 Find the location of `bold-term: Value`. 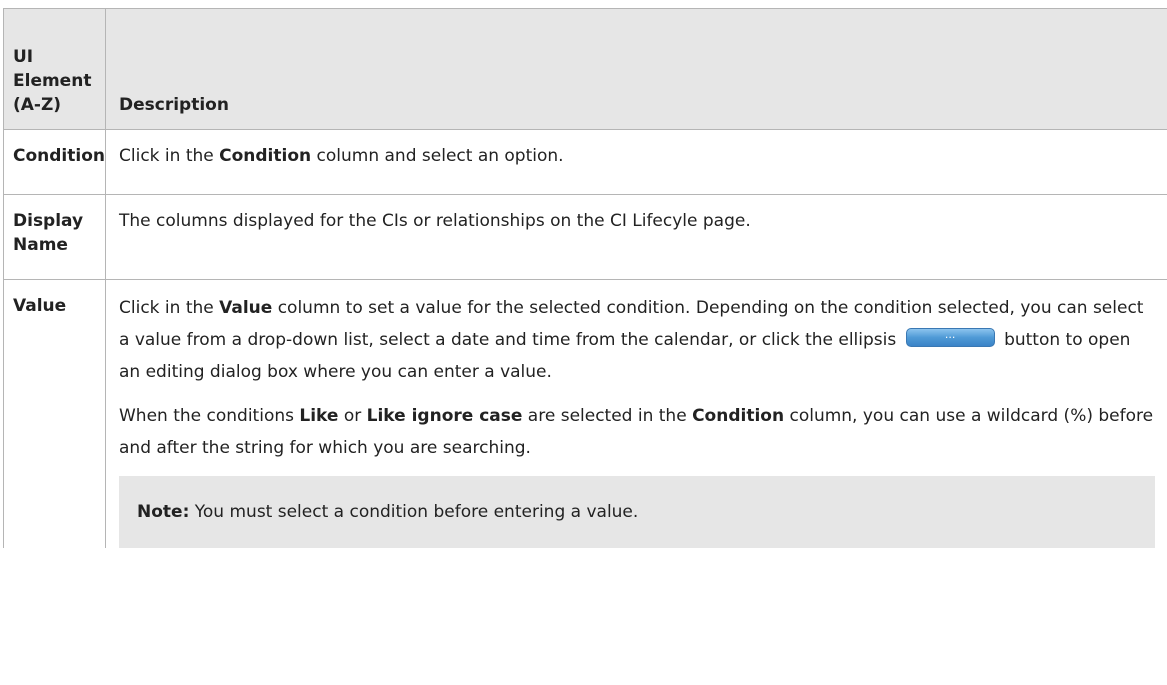

bold-term: Value is located at coordinates (246, 308).